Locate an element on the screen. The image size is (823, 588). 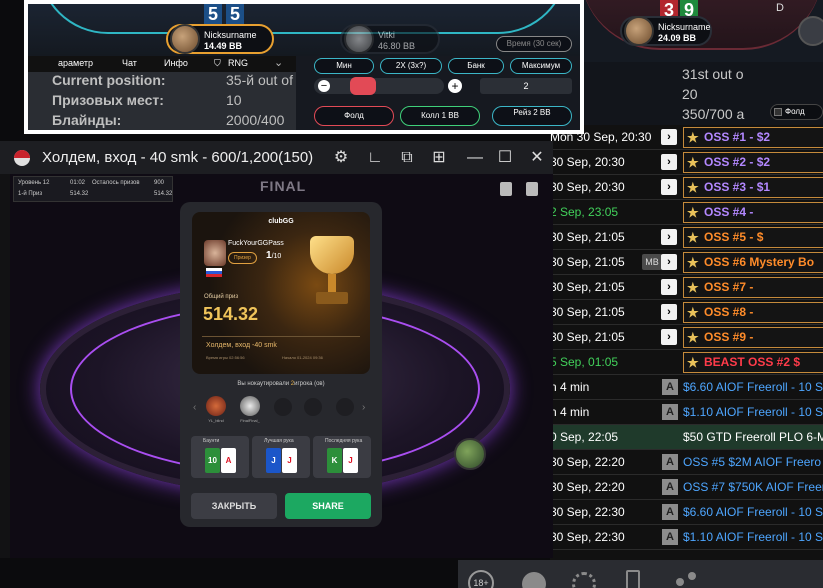
brand-logo: clubGG is located at coordinates (281, 221).